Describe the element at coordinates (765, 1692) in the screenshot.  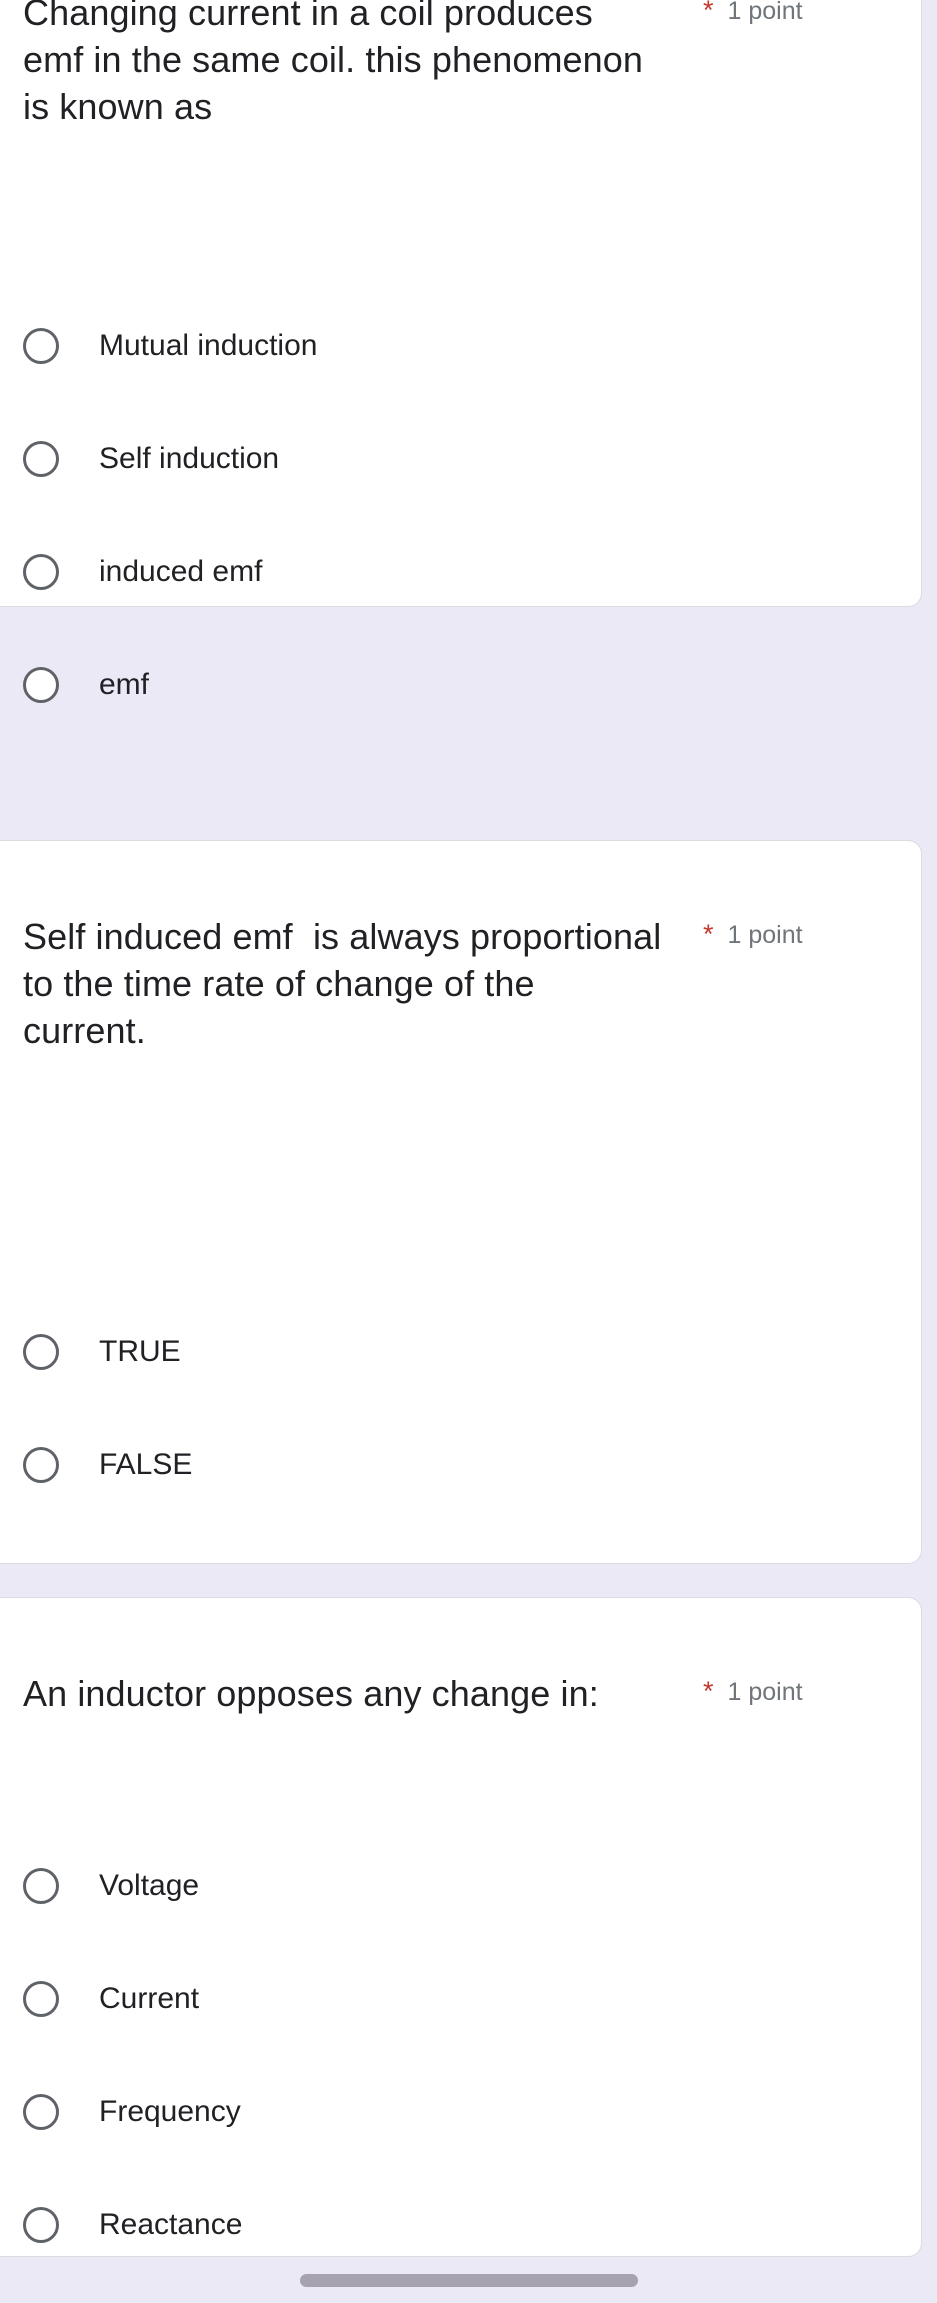
I see `question-3-point-label: 1 point` at that location.